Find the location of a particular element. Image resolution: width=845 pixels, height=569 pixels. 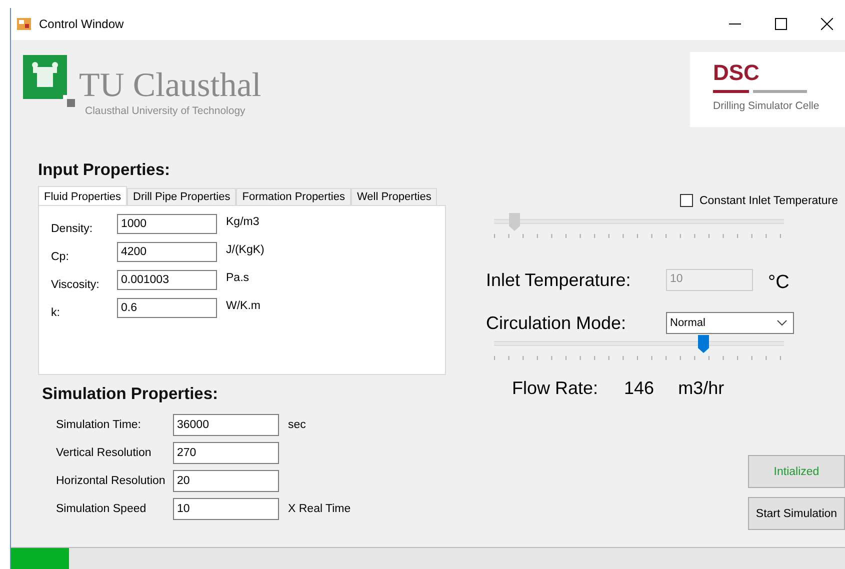

input-field: 0.6 is located at coordinates (167, 308).